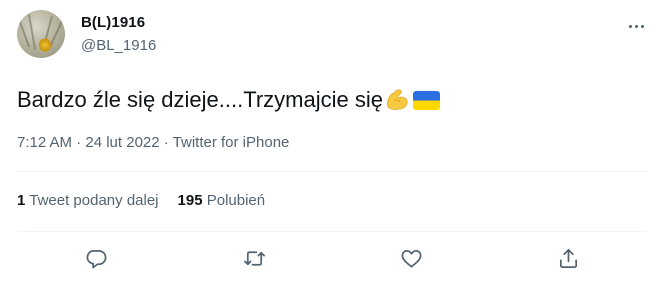 The width and height of the screenshot is (664, 281). Describe the element at coordinates (96, 258) in the screenshot. I see `reply-icon` at that location.